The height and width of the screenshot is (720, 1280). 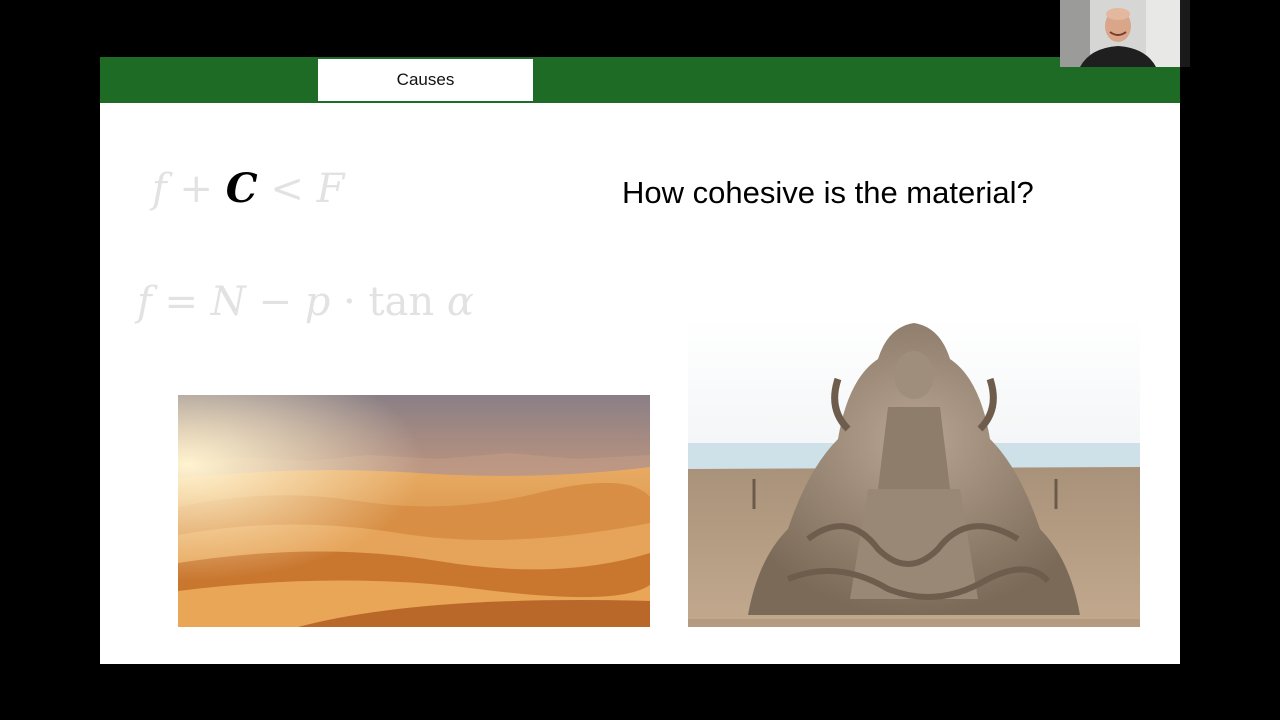 I want to click on formula-F: F, so click(x=330, y=189).